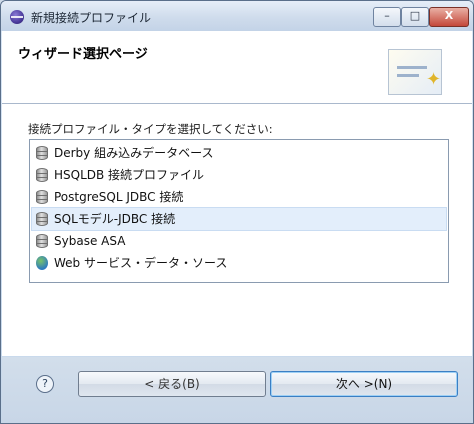 Image resolution: width=474 pixels, height=424 pixels. What do you see at coordinates (239, 219) in the screenshot?
I see `list-item-sql-model-jdbc: SQLモデル-JDBC 接続` at bounding box center [239, 219].